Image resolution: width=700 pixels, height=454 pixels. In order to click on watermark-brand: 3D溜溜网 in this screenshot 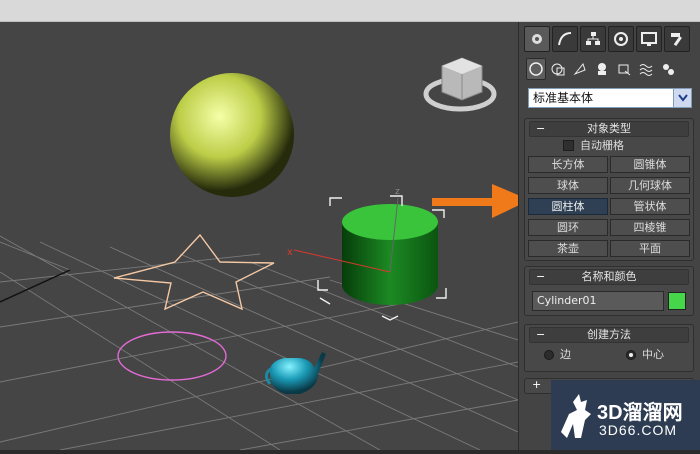, I will do `click(640, 413)`.